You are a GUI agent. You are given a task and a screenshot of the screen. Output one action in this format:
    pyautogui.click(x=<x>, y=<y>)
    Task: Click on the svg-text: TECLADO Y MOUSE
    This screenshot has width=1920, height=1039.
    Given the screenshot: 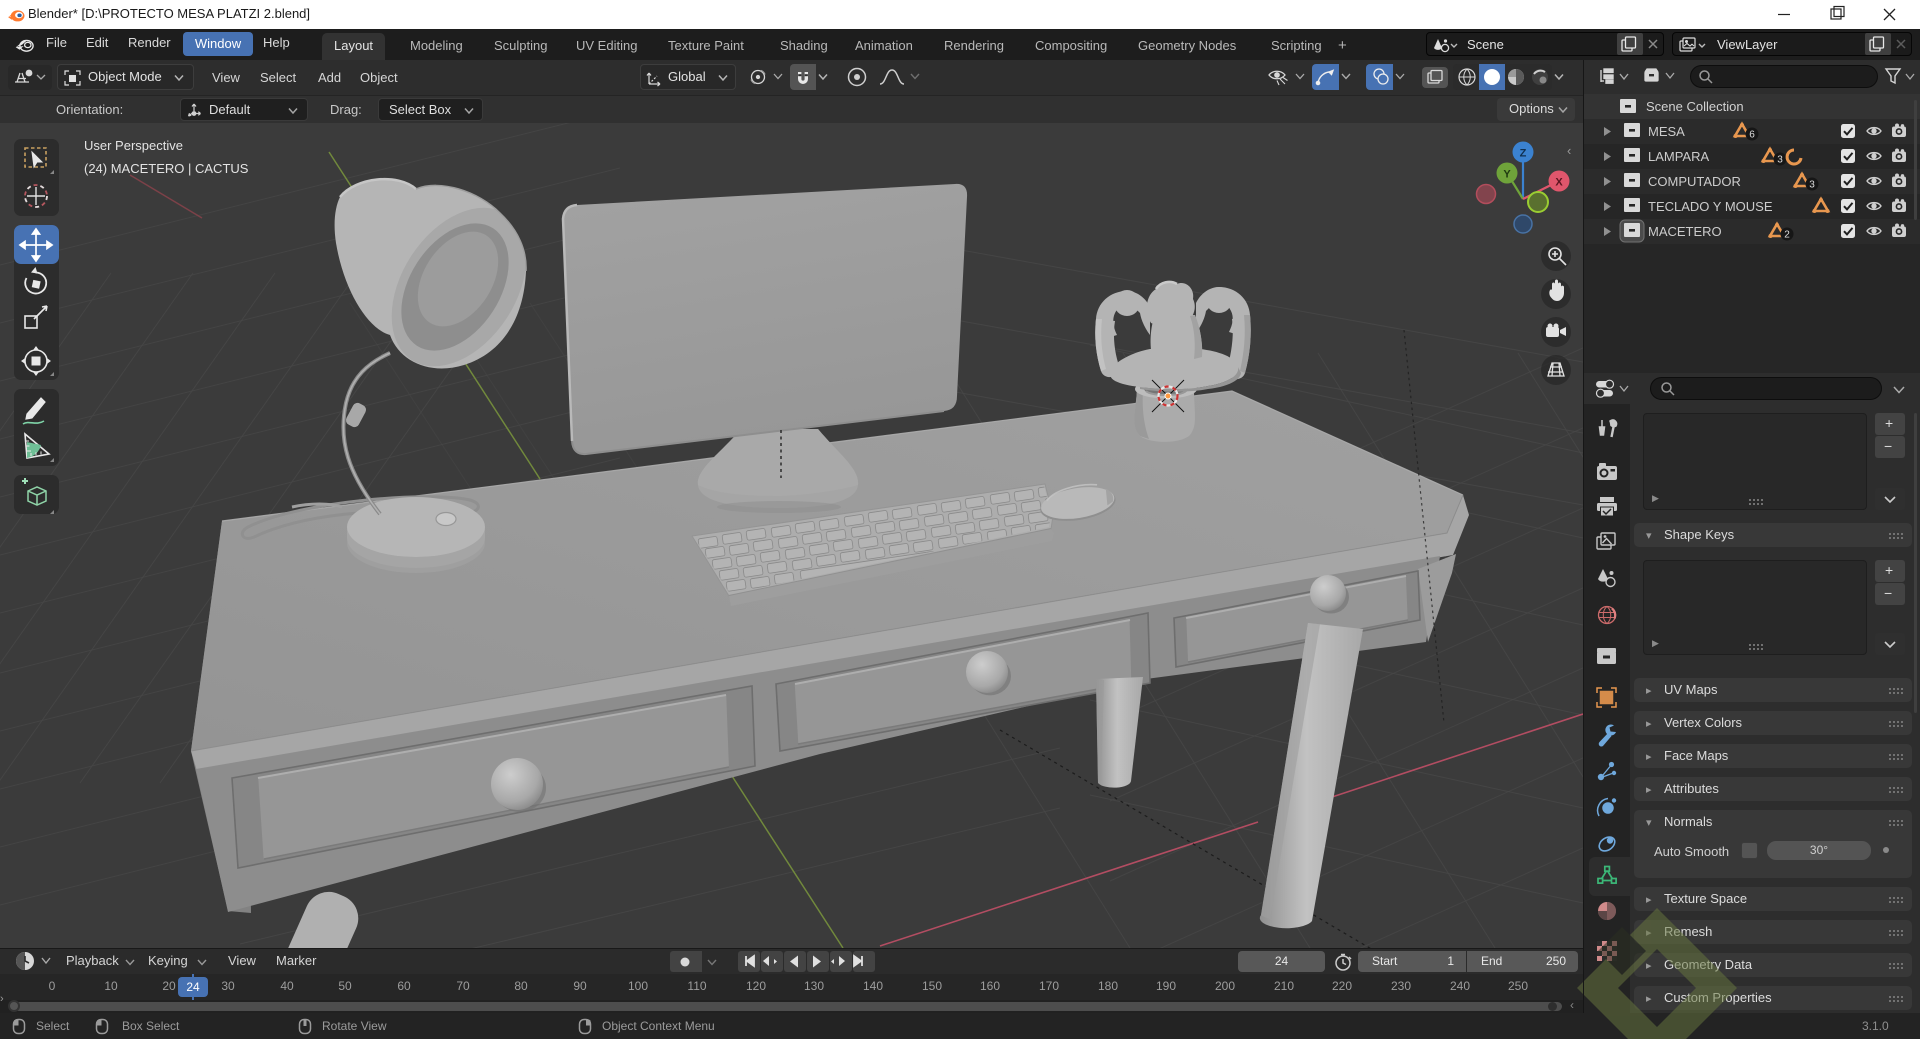 What is the action you would take?
    pyautogui.click(x=1710, y=206)
    